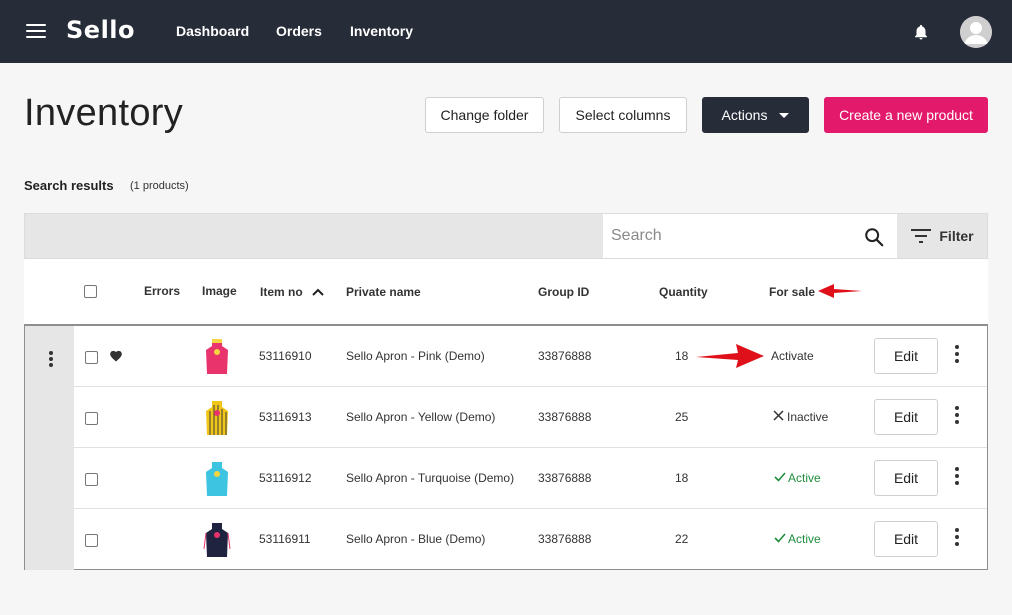 This screenshot has height=615, width=1012. What do you see at coordinates (219, 291) in the screenshot?
I see `column-header-image: Image` at bounding box center [219, 291].